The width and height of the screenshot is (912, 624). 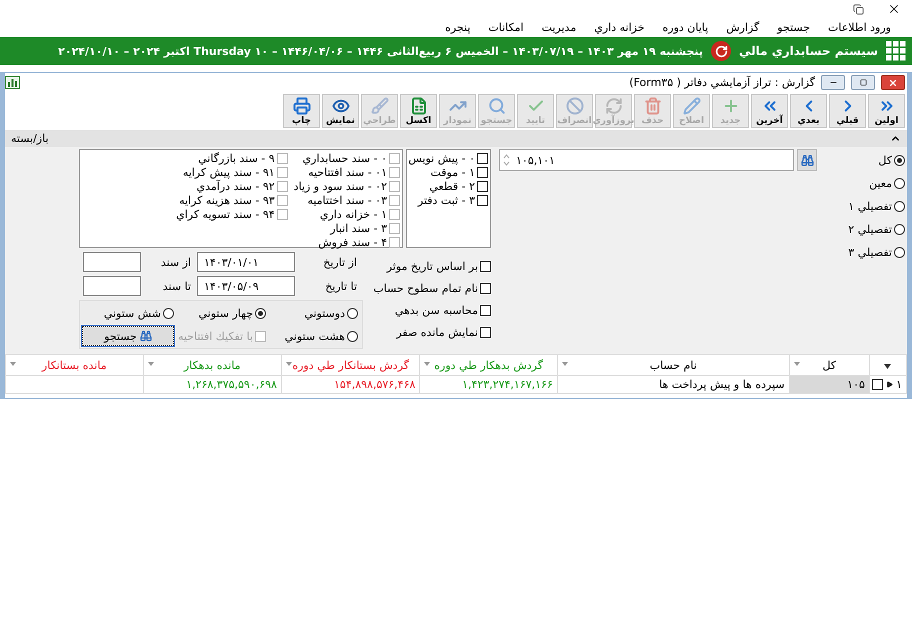 What do you see at coordinates (886, 111) in the screenshot?
I see `toolbar-button: اولين` at bounding box center [886, 111].